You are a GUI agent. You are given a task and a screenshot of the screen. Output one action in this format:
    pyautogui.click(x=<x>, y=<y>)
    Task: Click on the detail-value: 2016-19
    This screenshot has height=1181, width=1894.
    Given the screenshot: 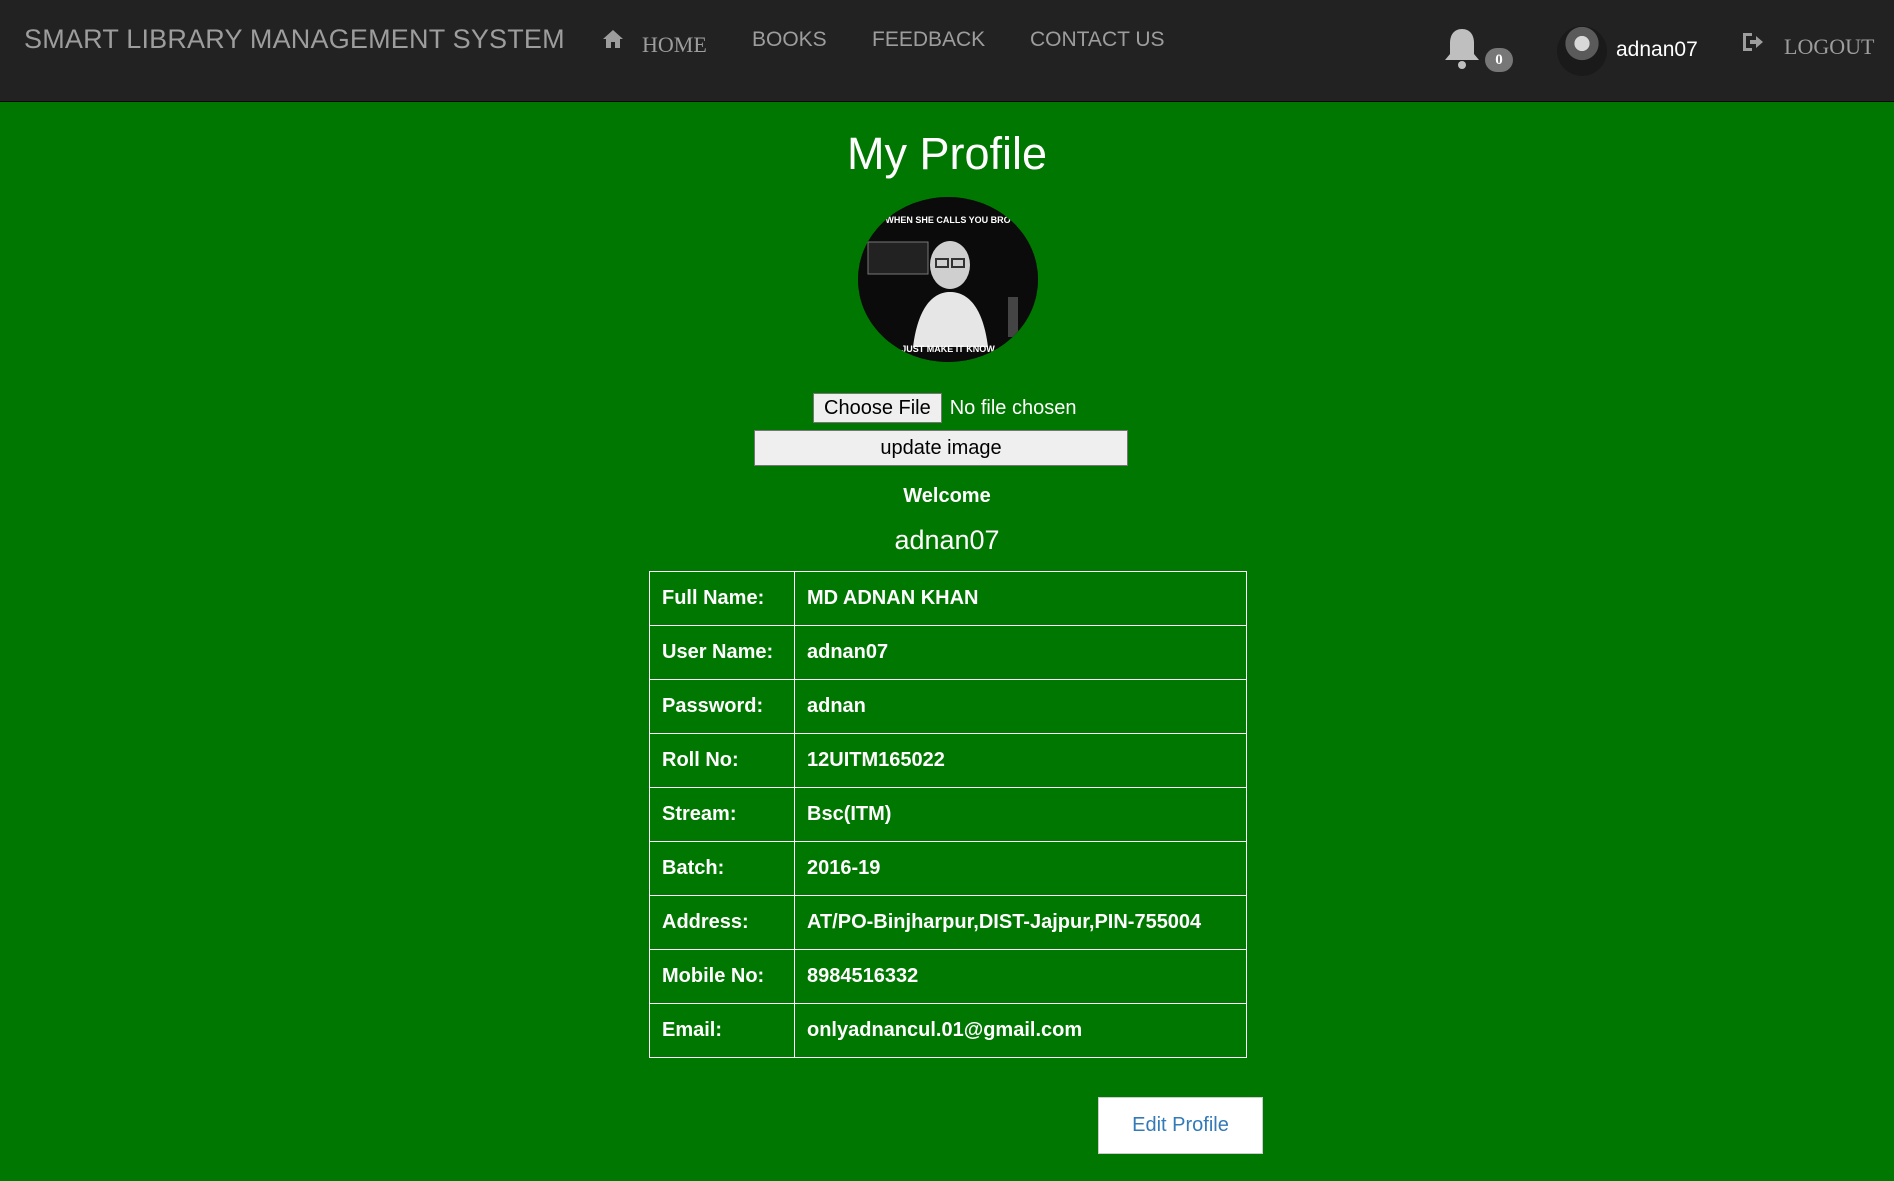 What is the action you would take?
    pyautogui.click(x=1020, y=868)
    